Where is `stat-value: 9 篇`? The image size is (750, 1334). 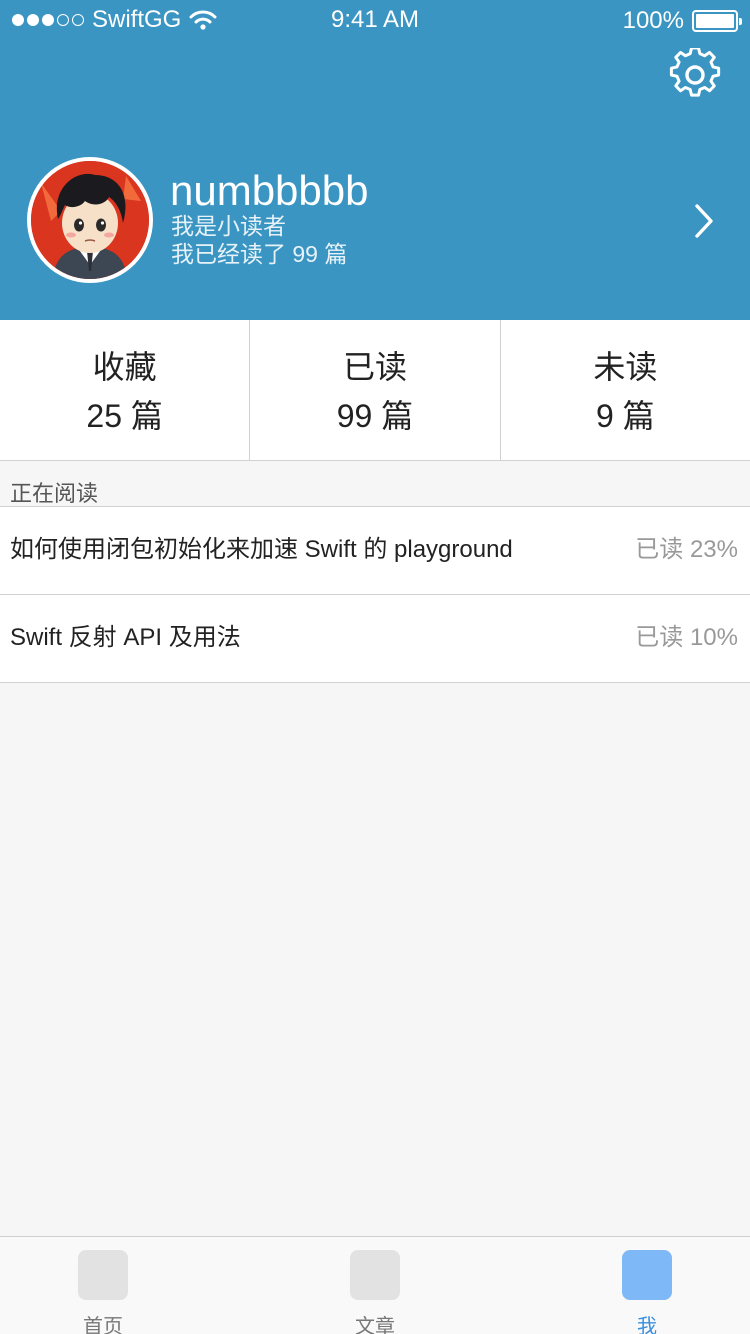
stat-value: 9 篇 is located at coordinates (625, 416).